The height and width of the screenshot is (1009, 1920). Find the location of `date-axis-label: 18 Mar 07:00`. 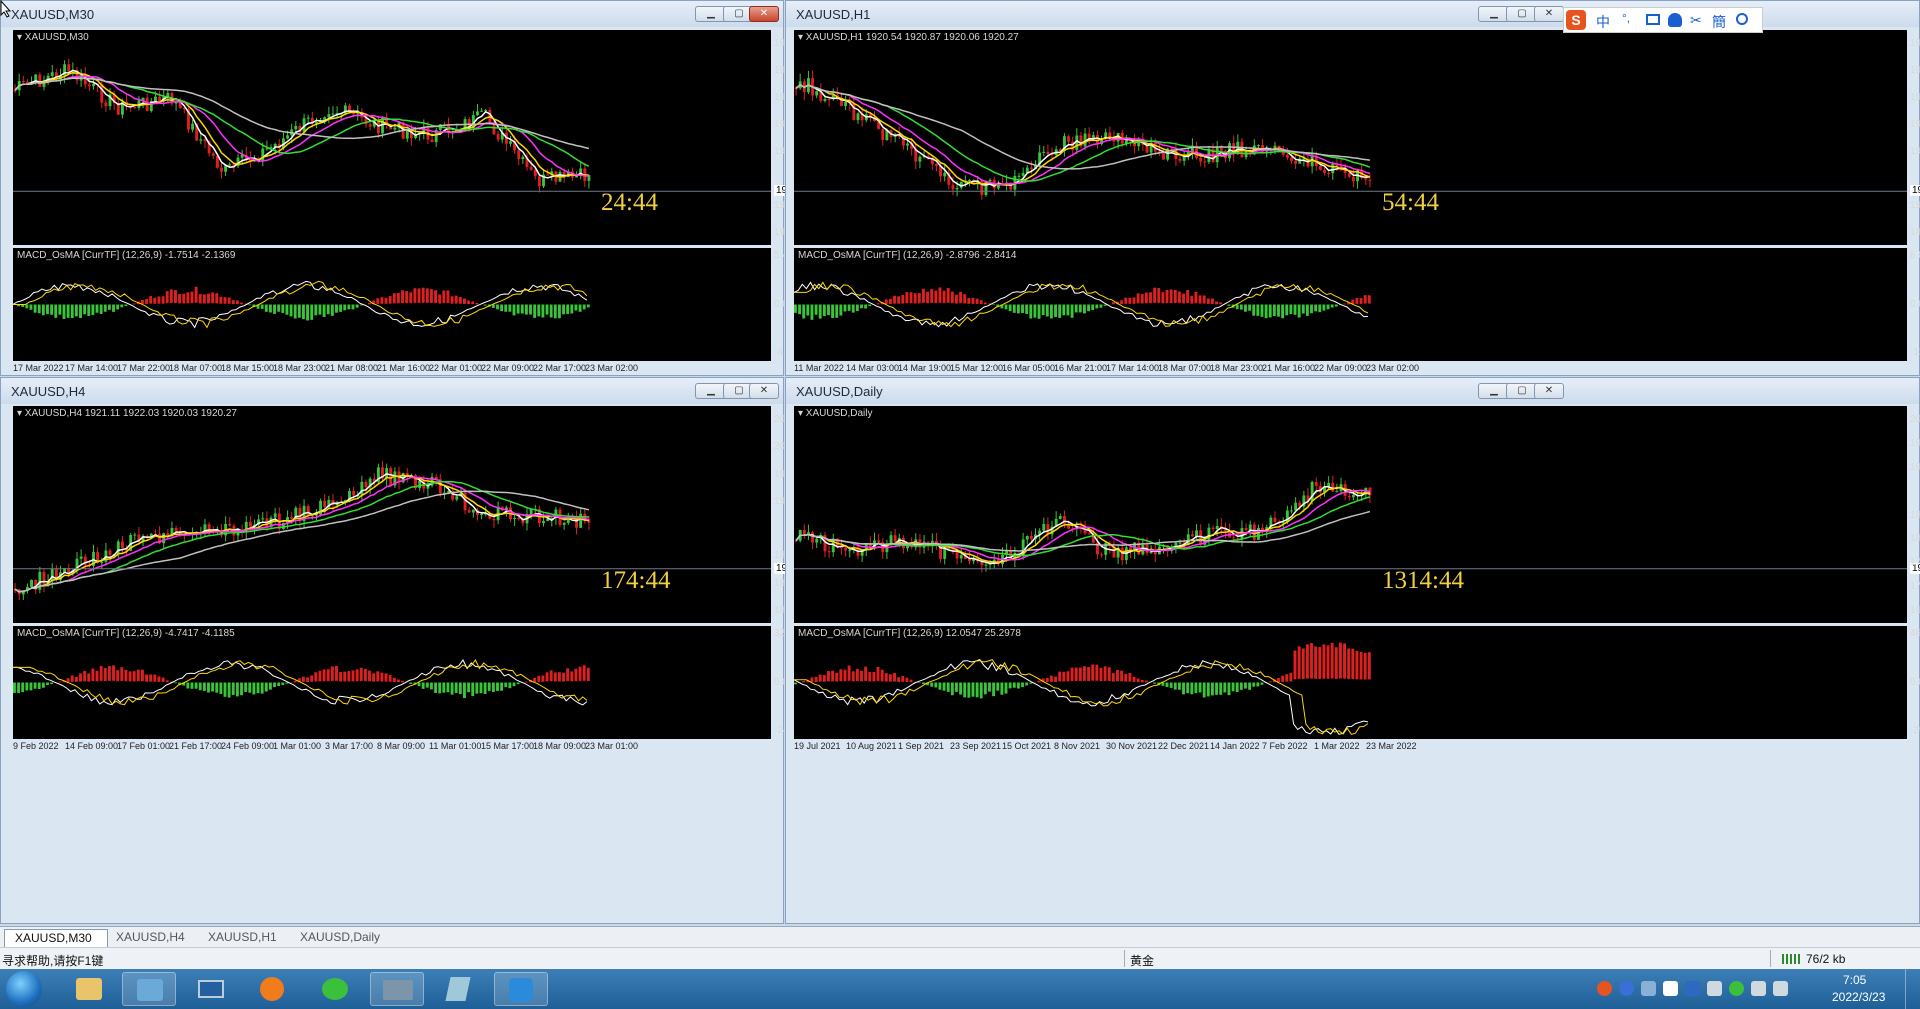

date-axis-label: 18 Mar 07:00 is located at coordinates (1185, 368).